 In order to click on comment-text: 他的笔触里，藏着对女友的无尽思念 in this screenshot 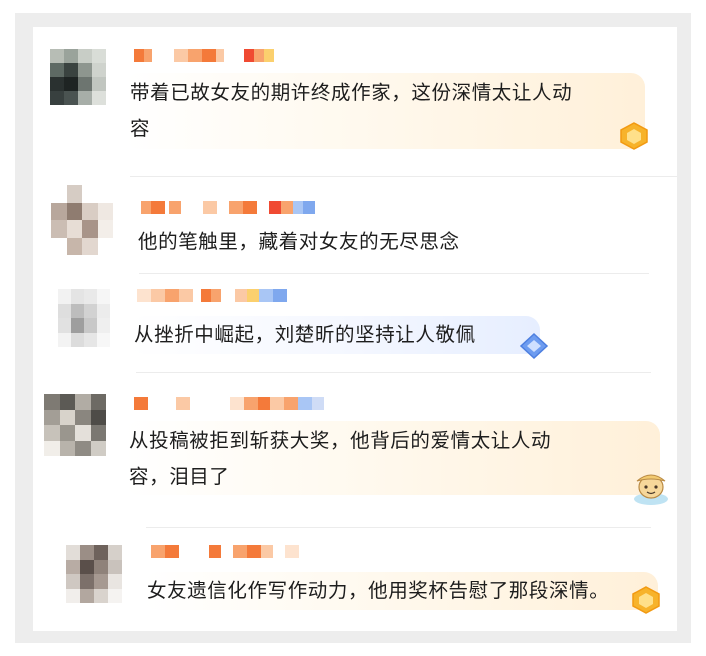, I will do `click(299, 241)`.